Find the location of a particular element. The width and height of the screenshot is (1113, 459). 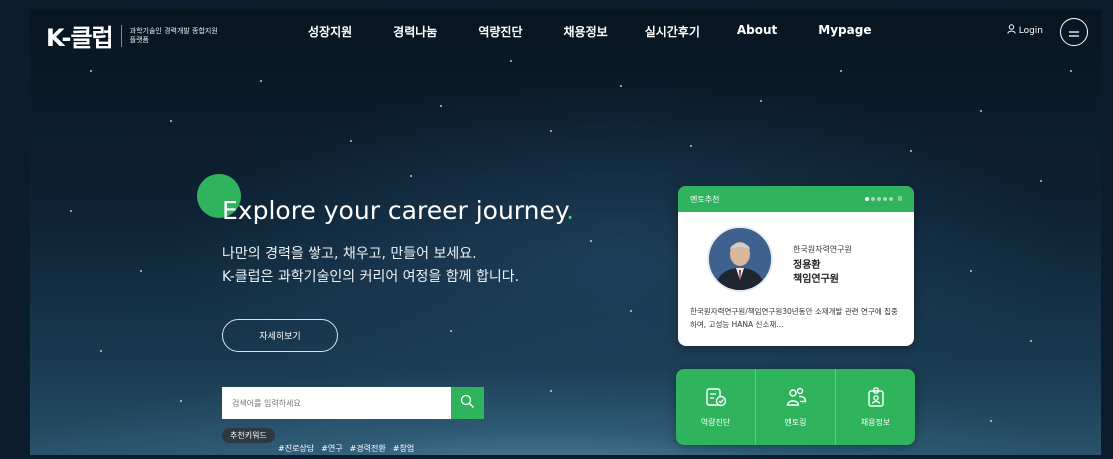

keyword-tag: #진로상담 is located at coordinates (296, 448).